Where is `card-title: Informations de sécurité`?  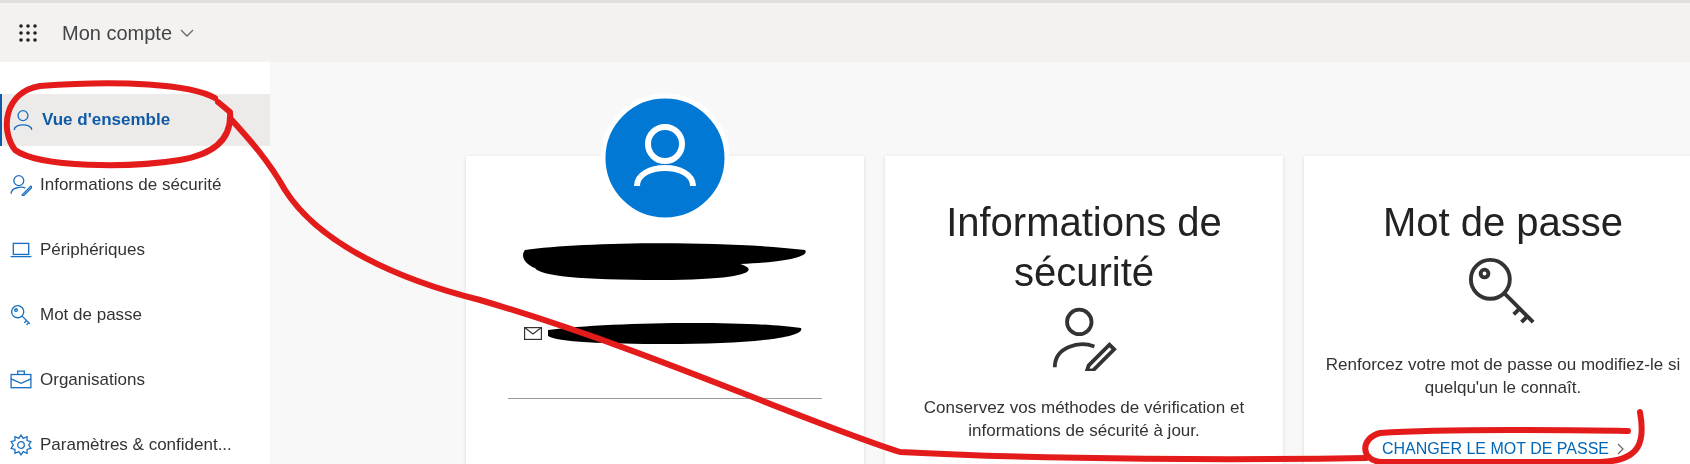 card-title: Informations de sécurité is located at coordinates (1084, 247).